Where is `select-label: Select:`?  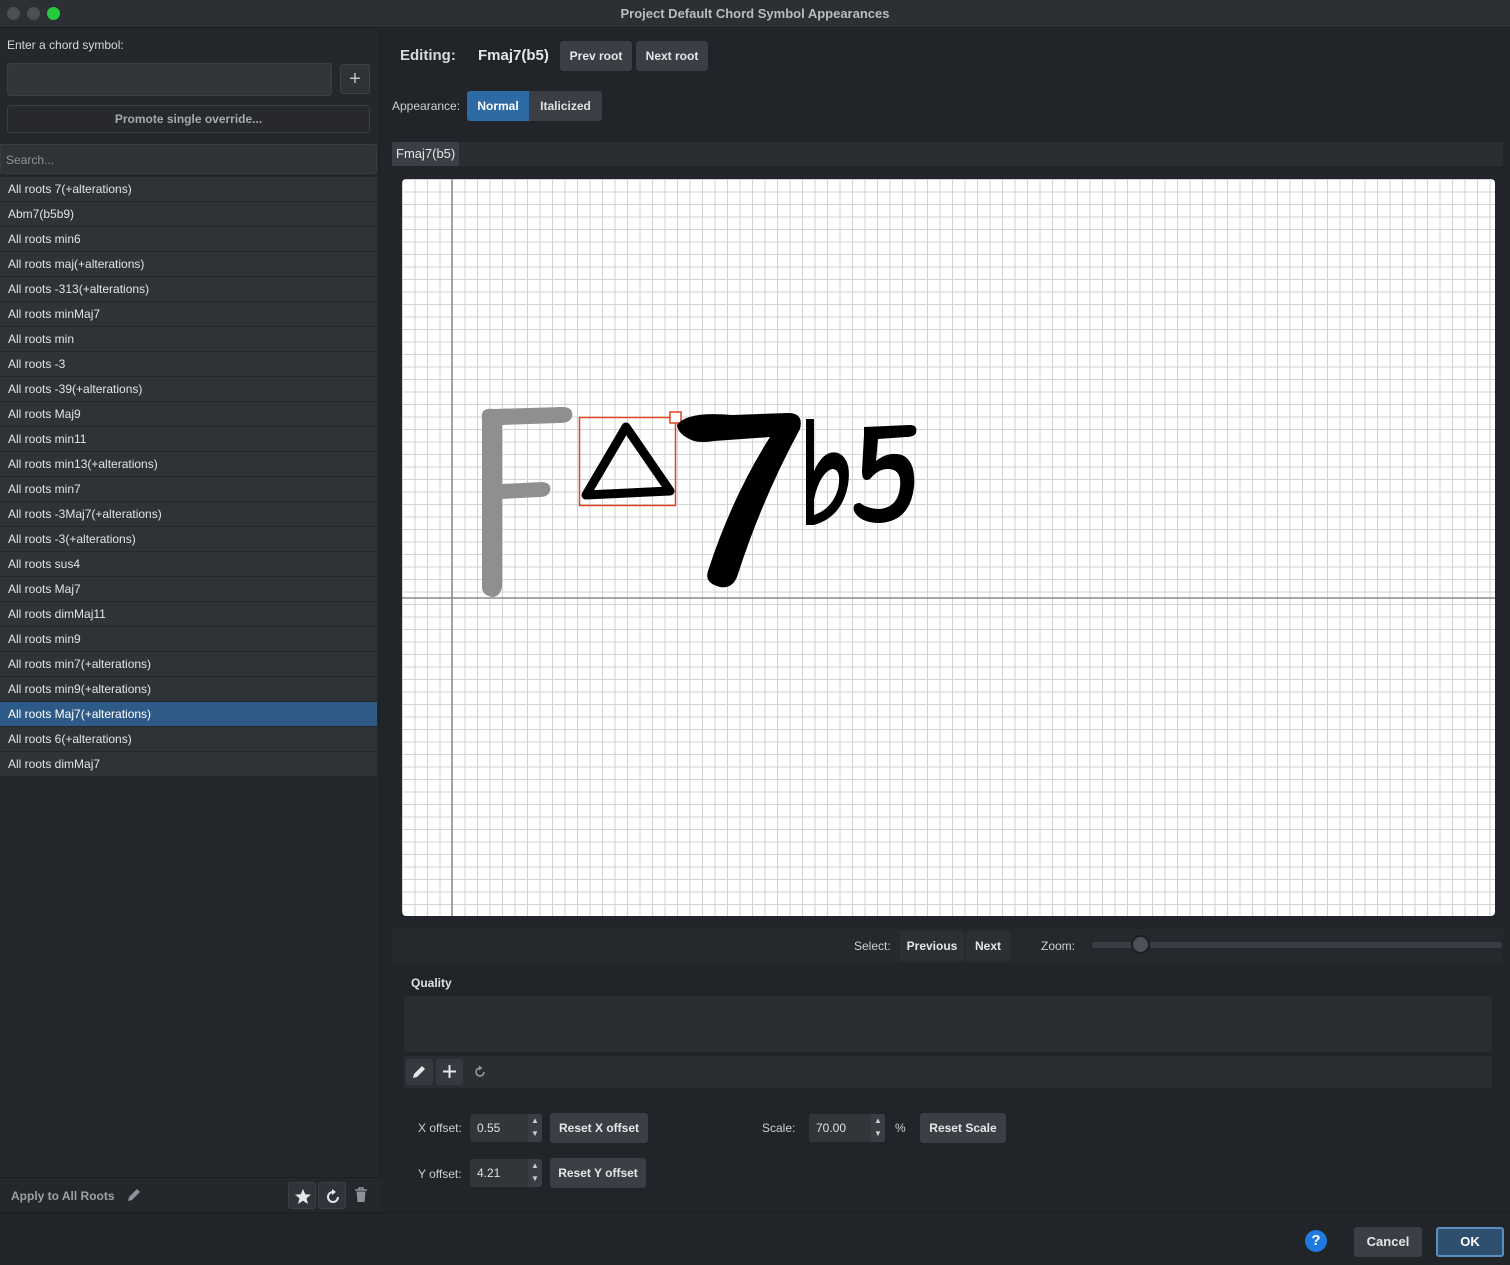 select-label: Select: is located at coordinates (872, 946).